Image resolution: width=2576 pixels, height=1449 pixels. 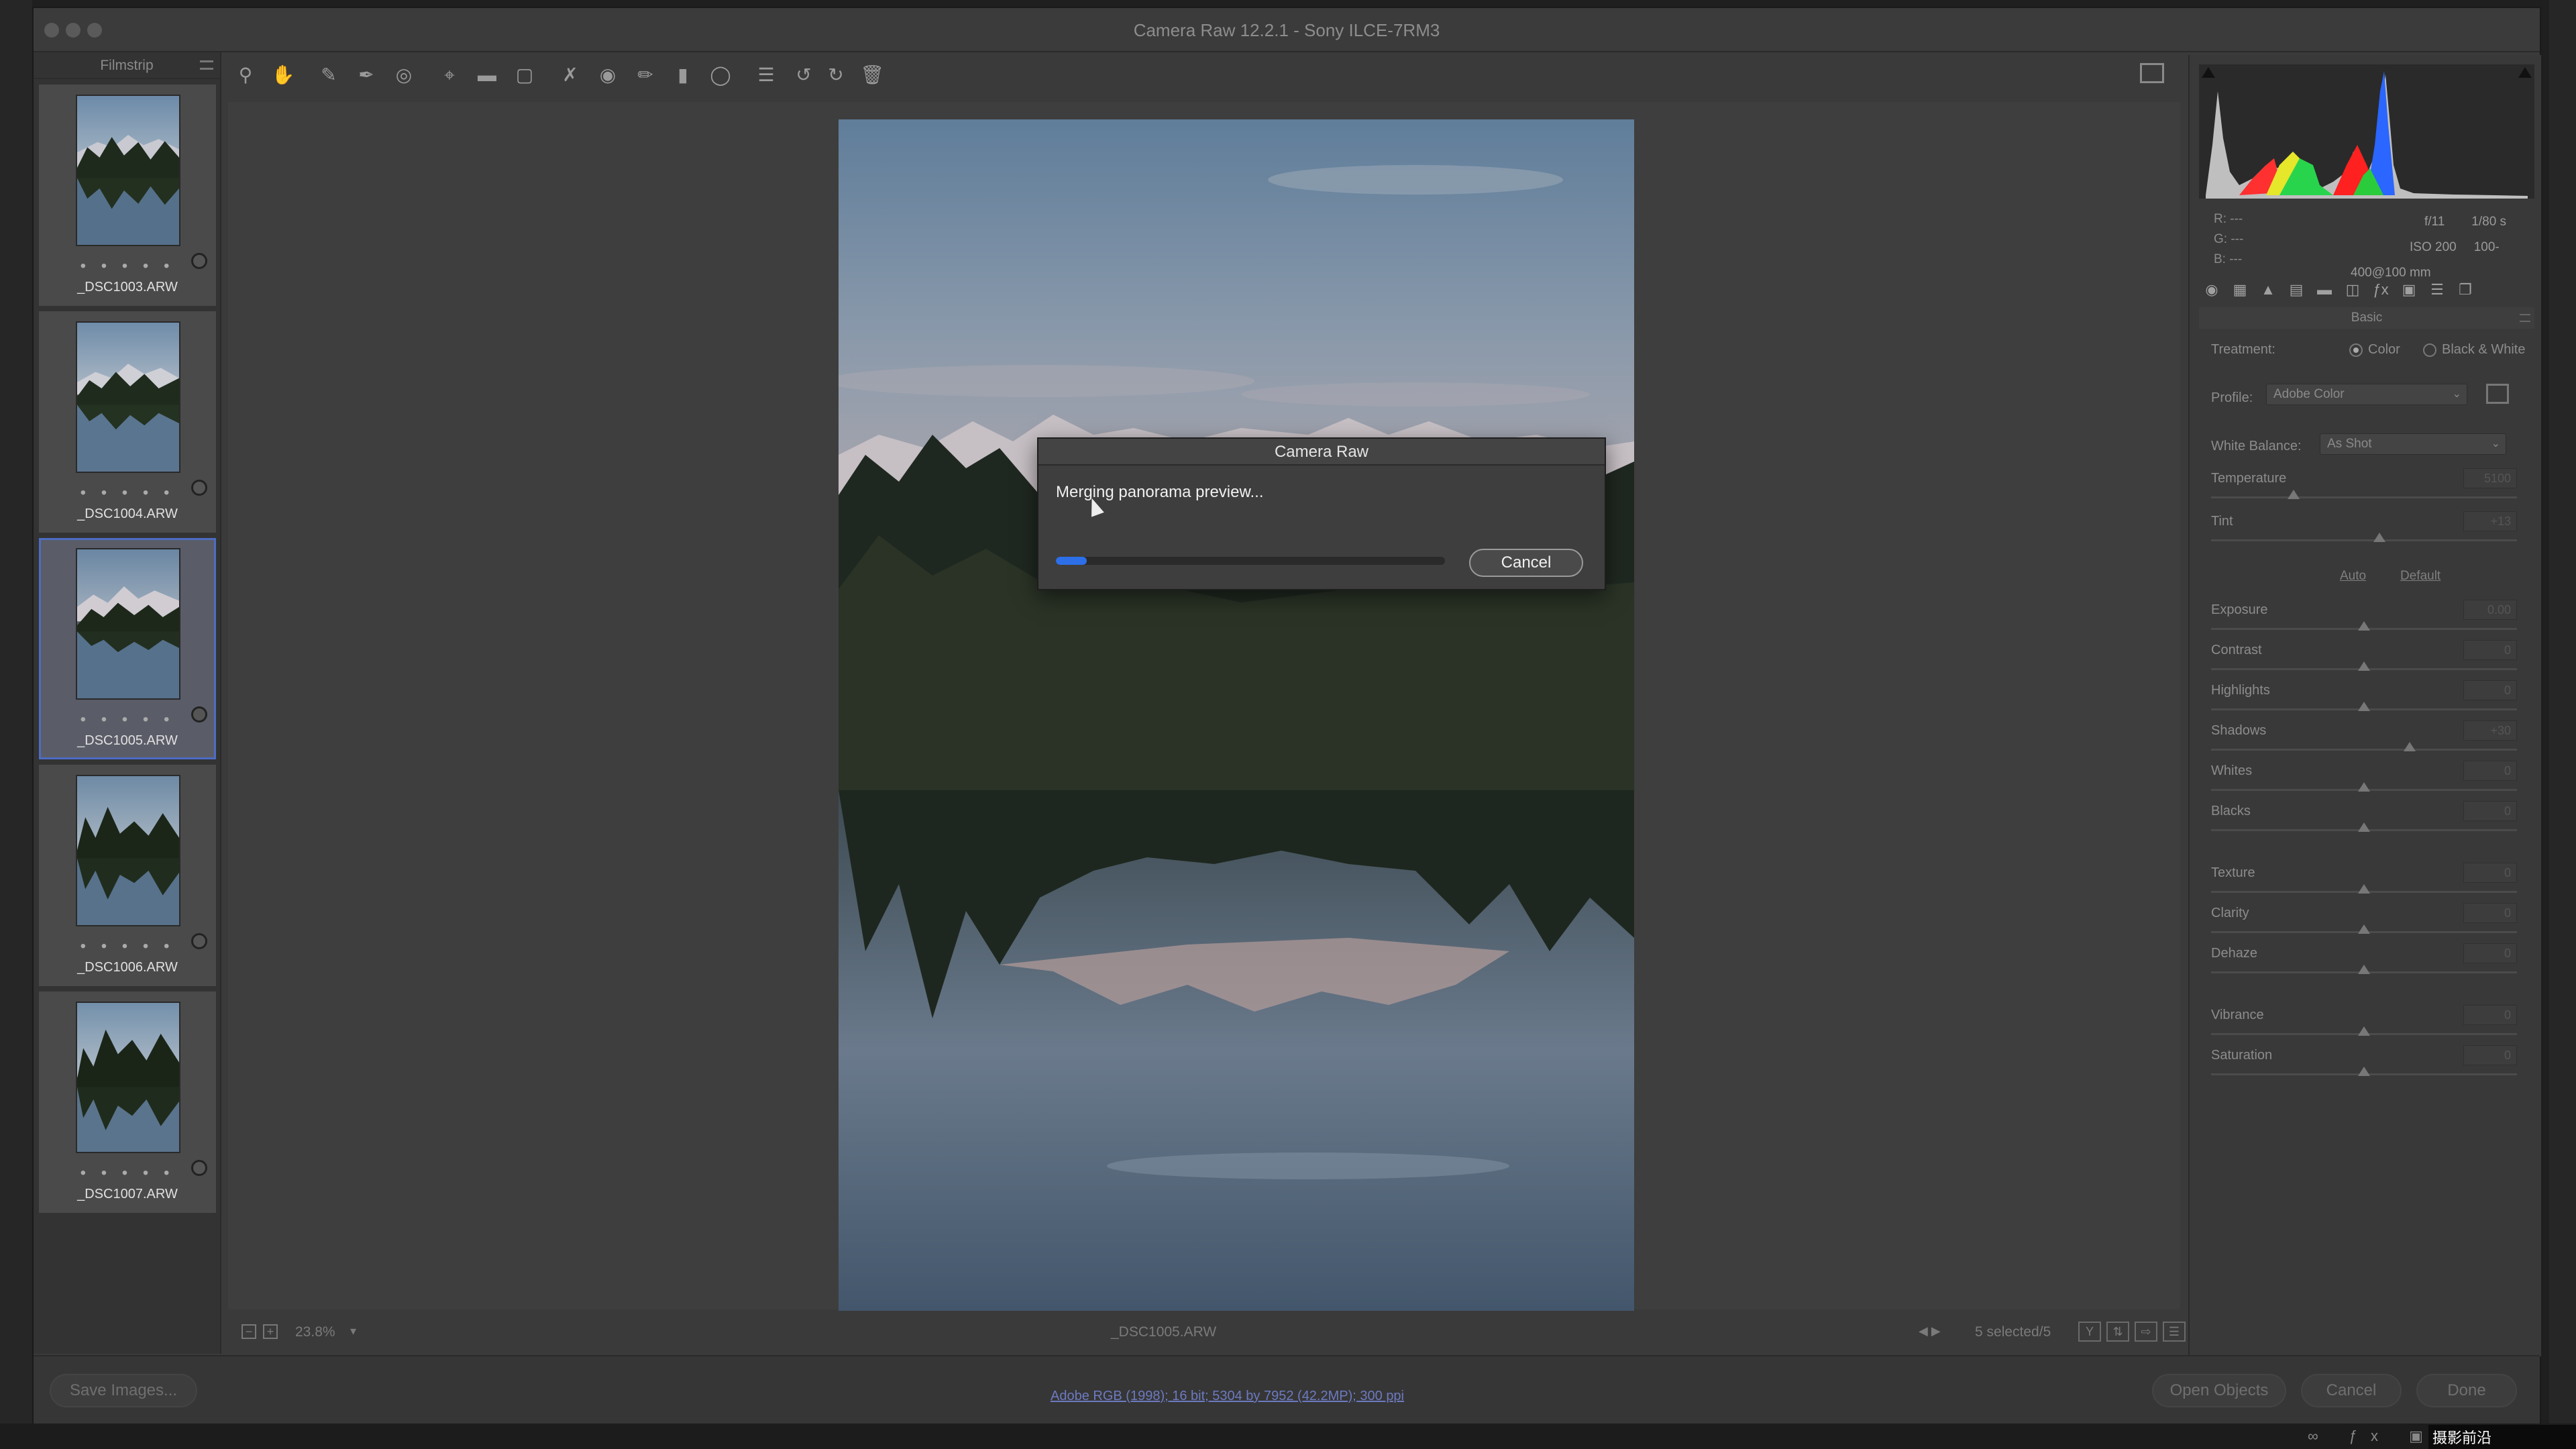 What do you see at coordinates (2429, 350) in the screenshot?
I see `treatment-bw-radio` at bounding box center [2429, 350].